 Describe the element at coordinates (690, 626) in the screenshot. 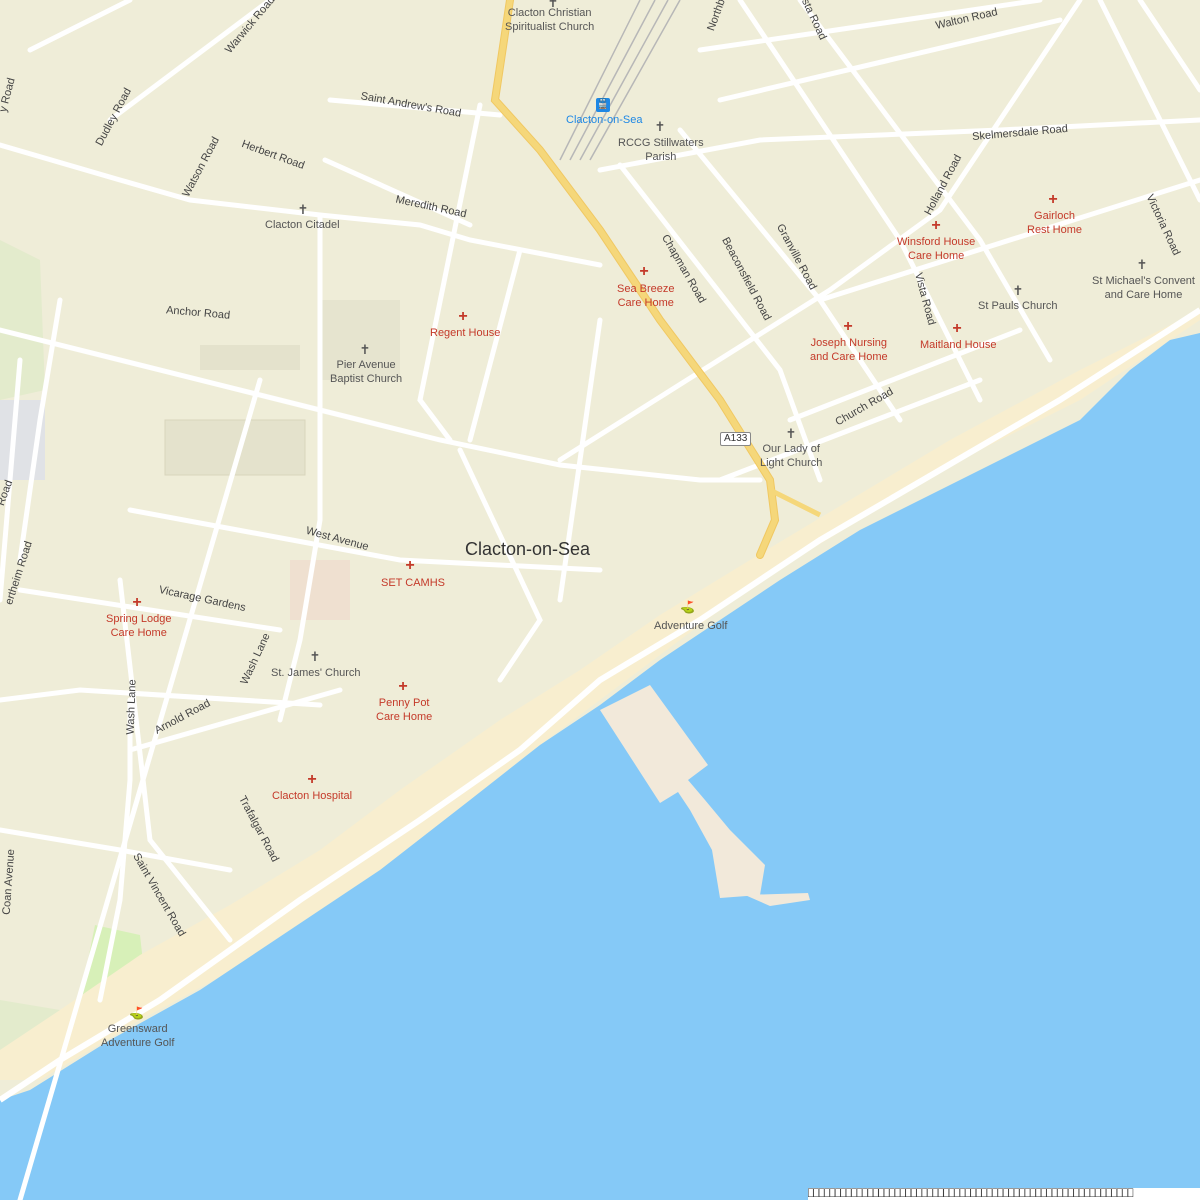

I see `poi-adventure-golf: Adventure Golf` at that location.